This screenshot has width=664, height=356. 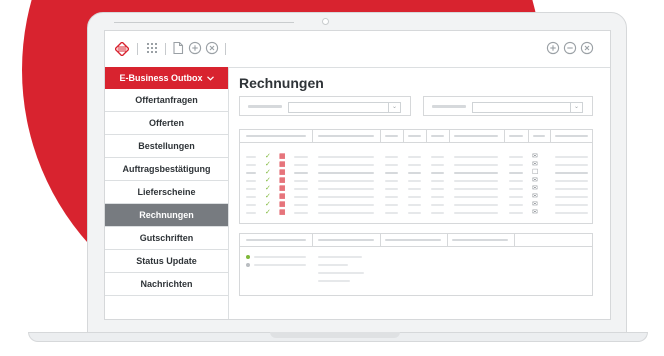 I want to click on detail-panel, so click(x=416, y=264).